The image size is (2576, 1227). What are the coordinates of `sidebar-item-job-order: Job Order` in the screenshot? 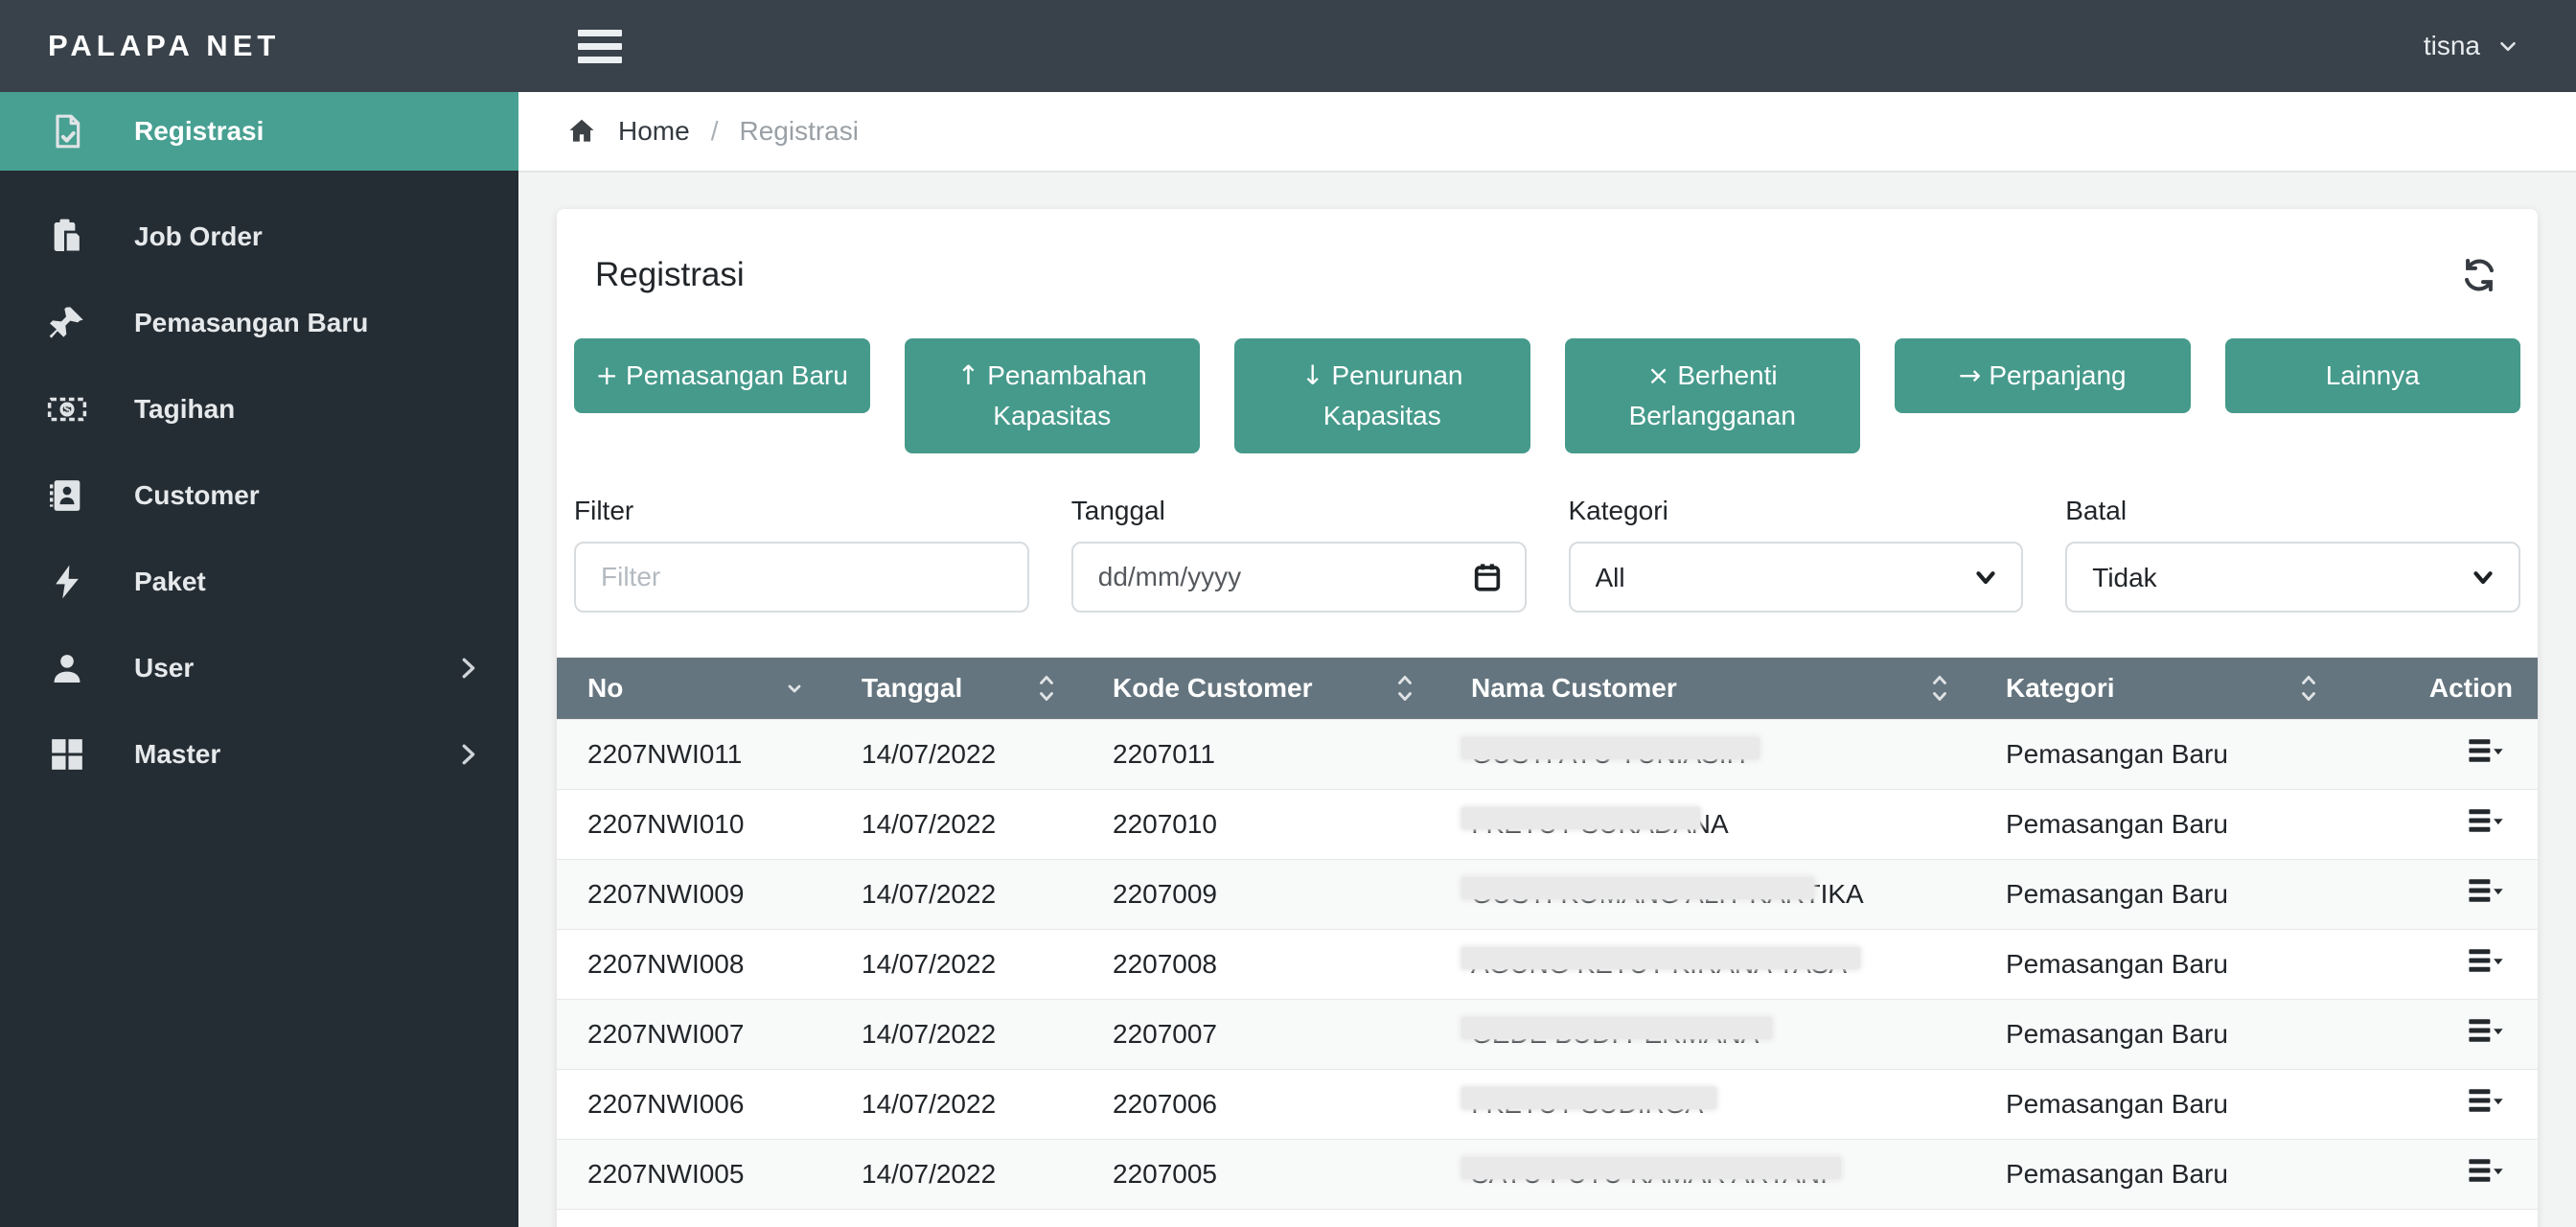 It's located at (259, 237).